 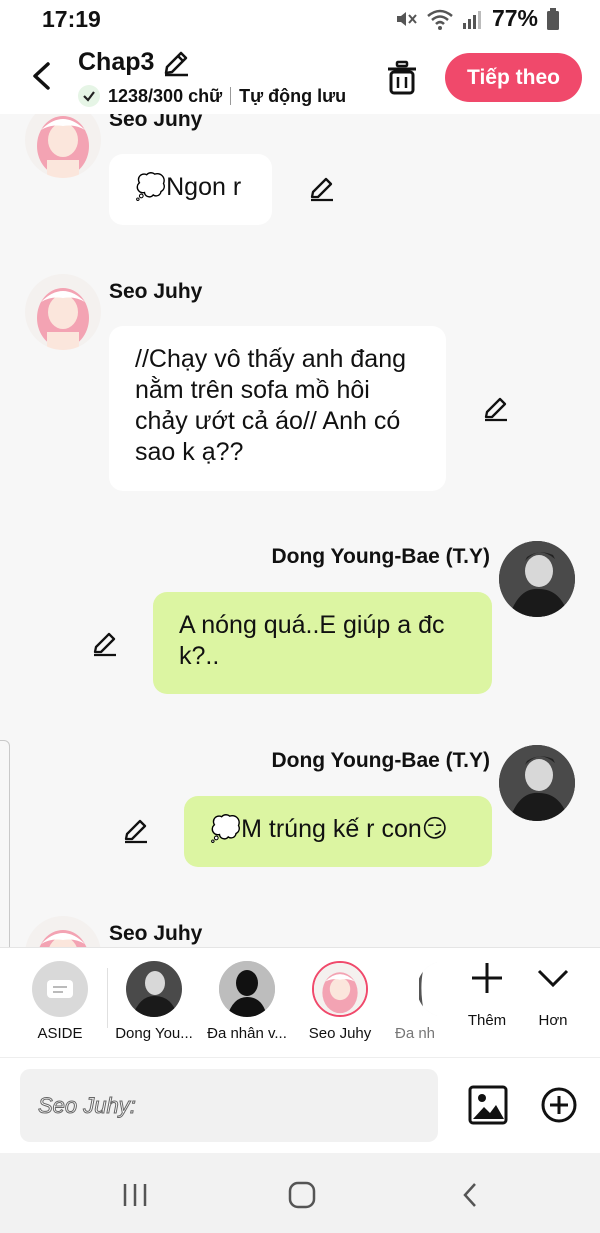 I want to click on wifi-icon, so click(x=440, y=19).